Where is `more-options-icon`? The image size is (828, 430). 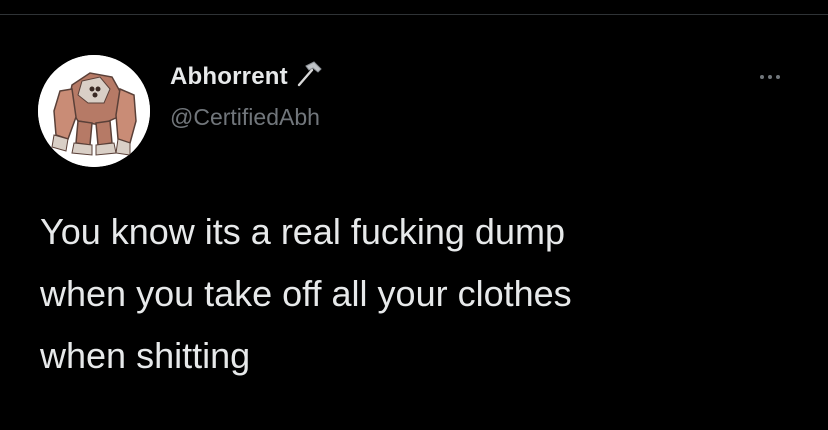
more-options-icon is located at coordinates (762, 77).